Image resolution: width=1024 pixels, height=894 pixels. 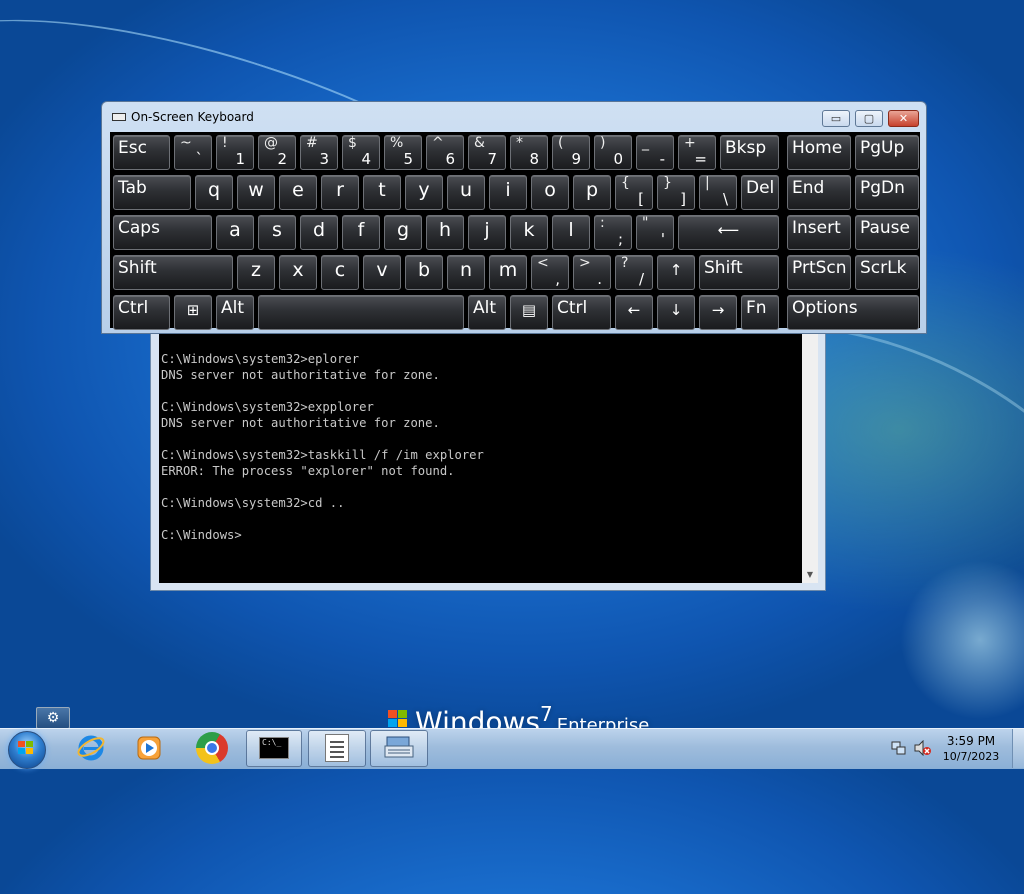 I want to click on key-rctrl: Ctrl, so click(x=581, y=312).